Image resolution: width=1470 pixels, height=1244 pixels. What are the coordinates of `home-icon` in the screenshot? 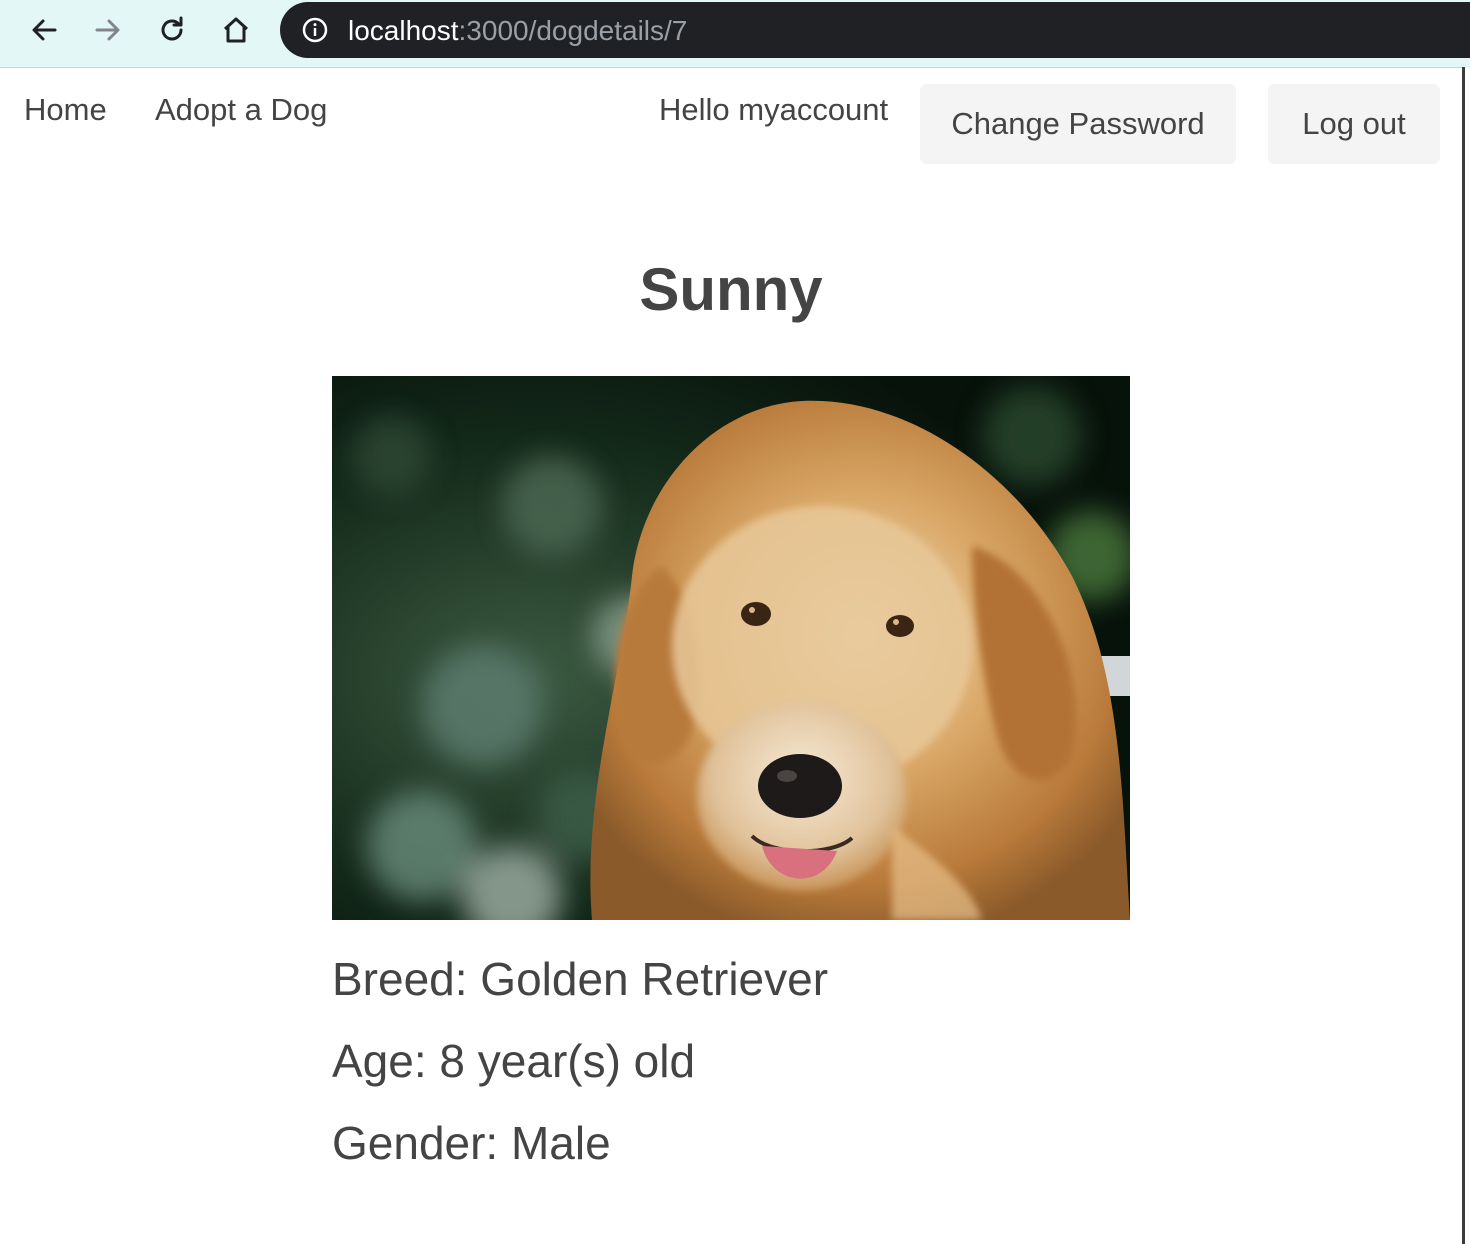 It's located at (236, 30).